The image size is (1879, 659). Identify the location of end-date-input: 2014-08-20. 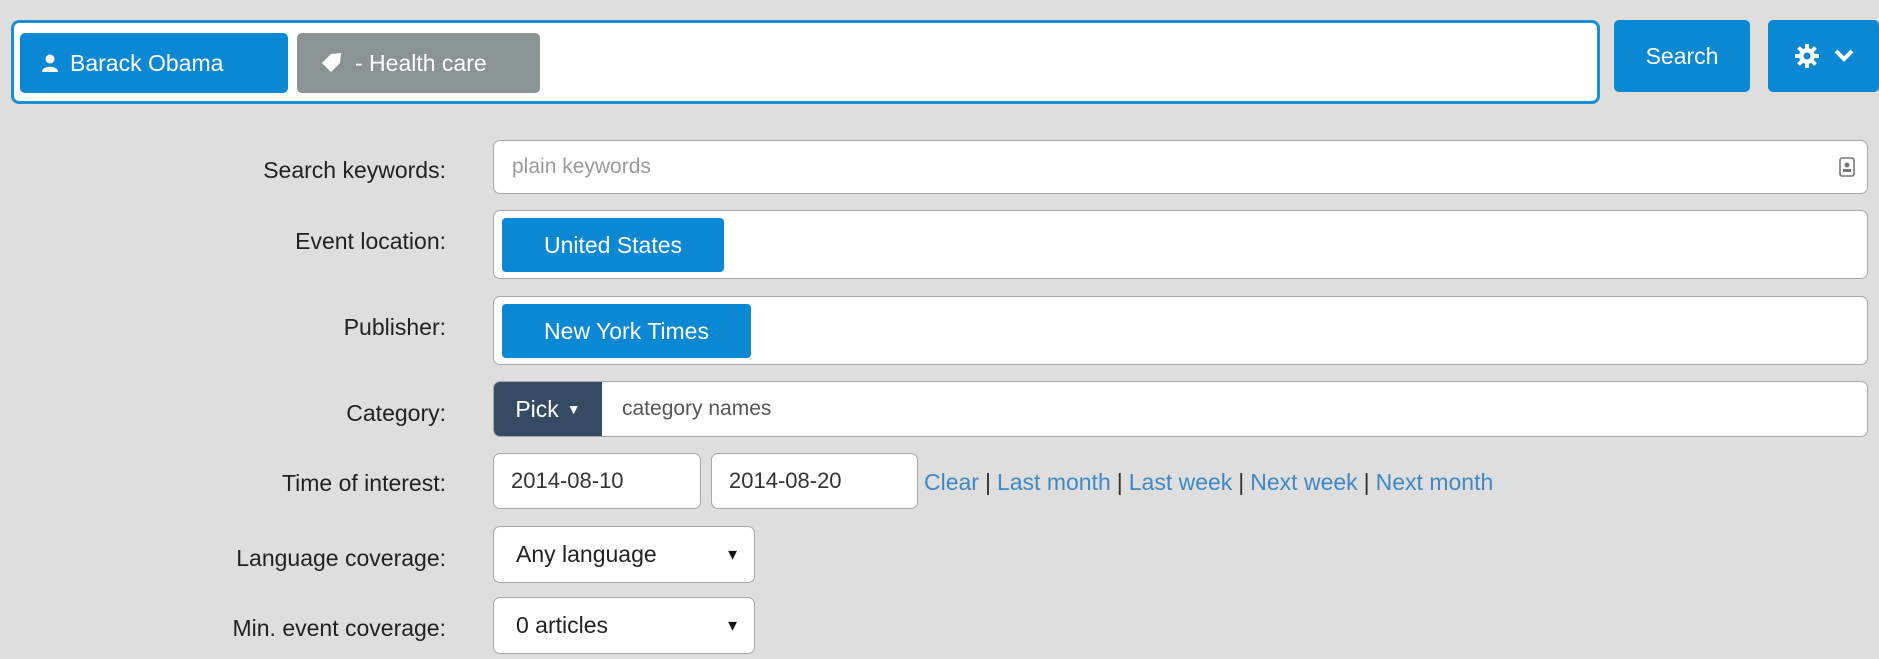
(814, 481).